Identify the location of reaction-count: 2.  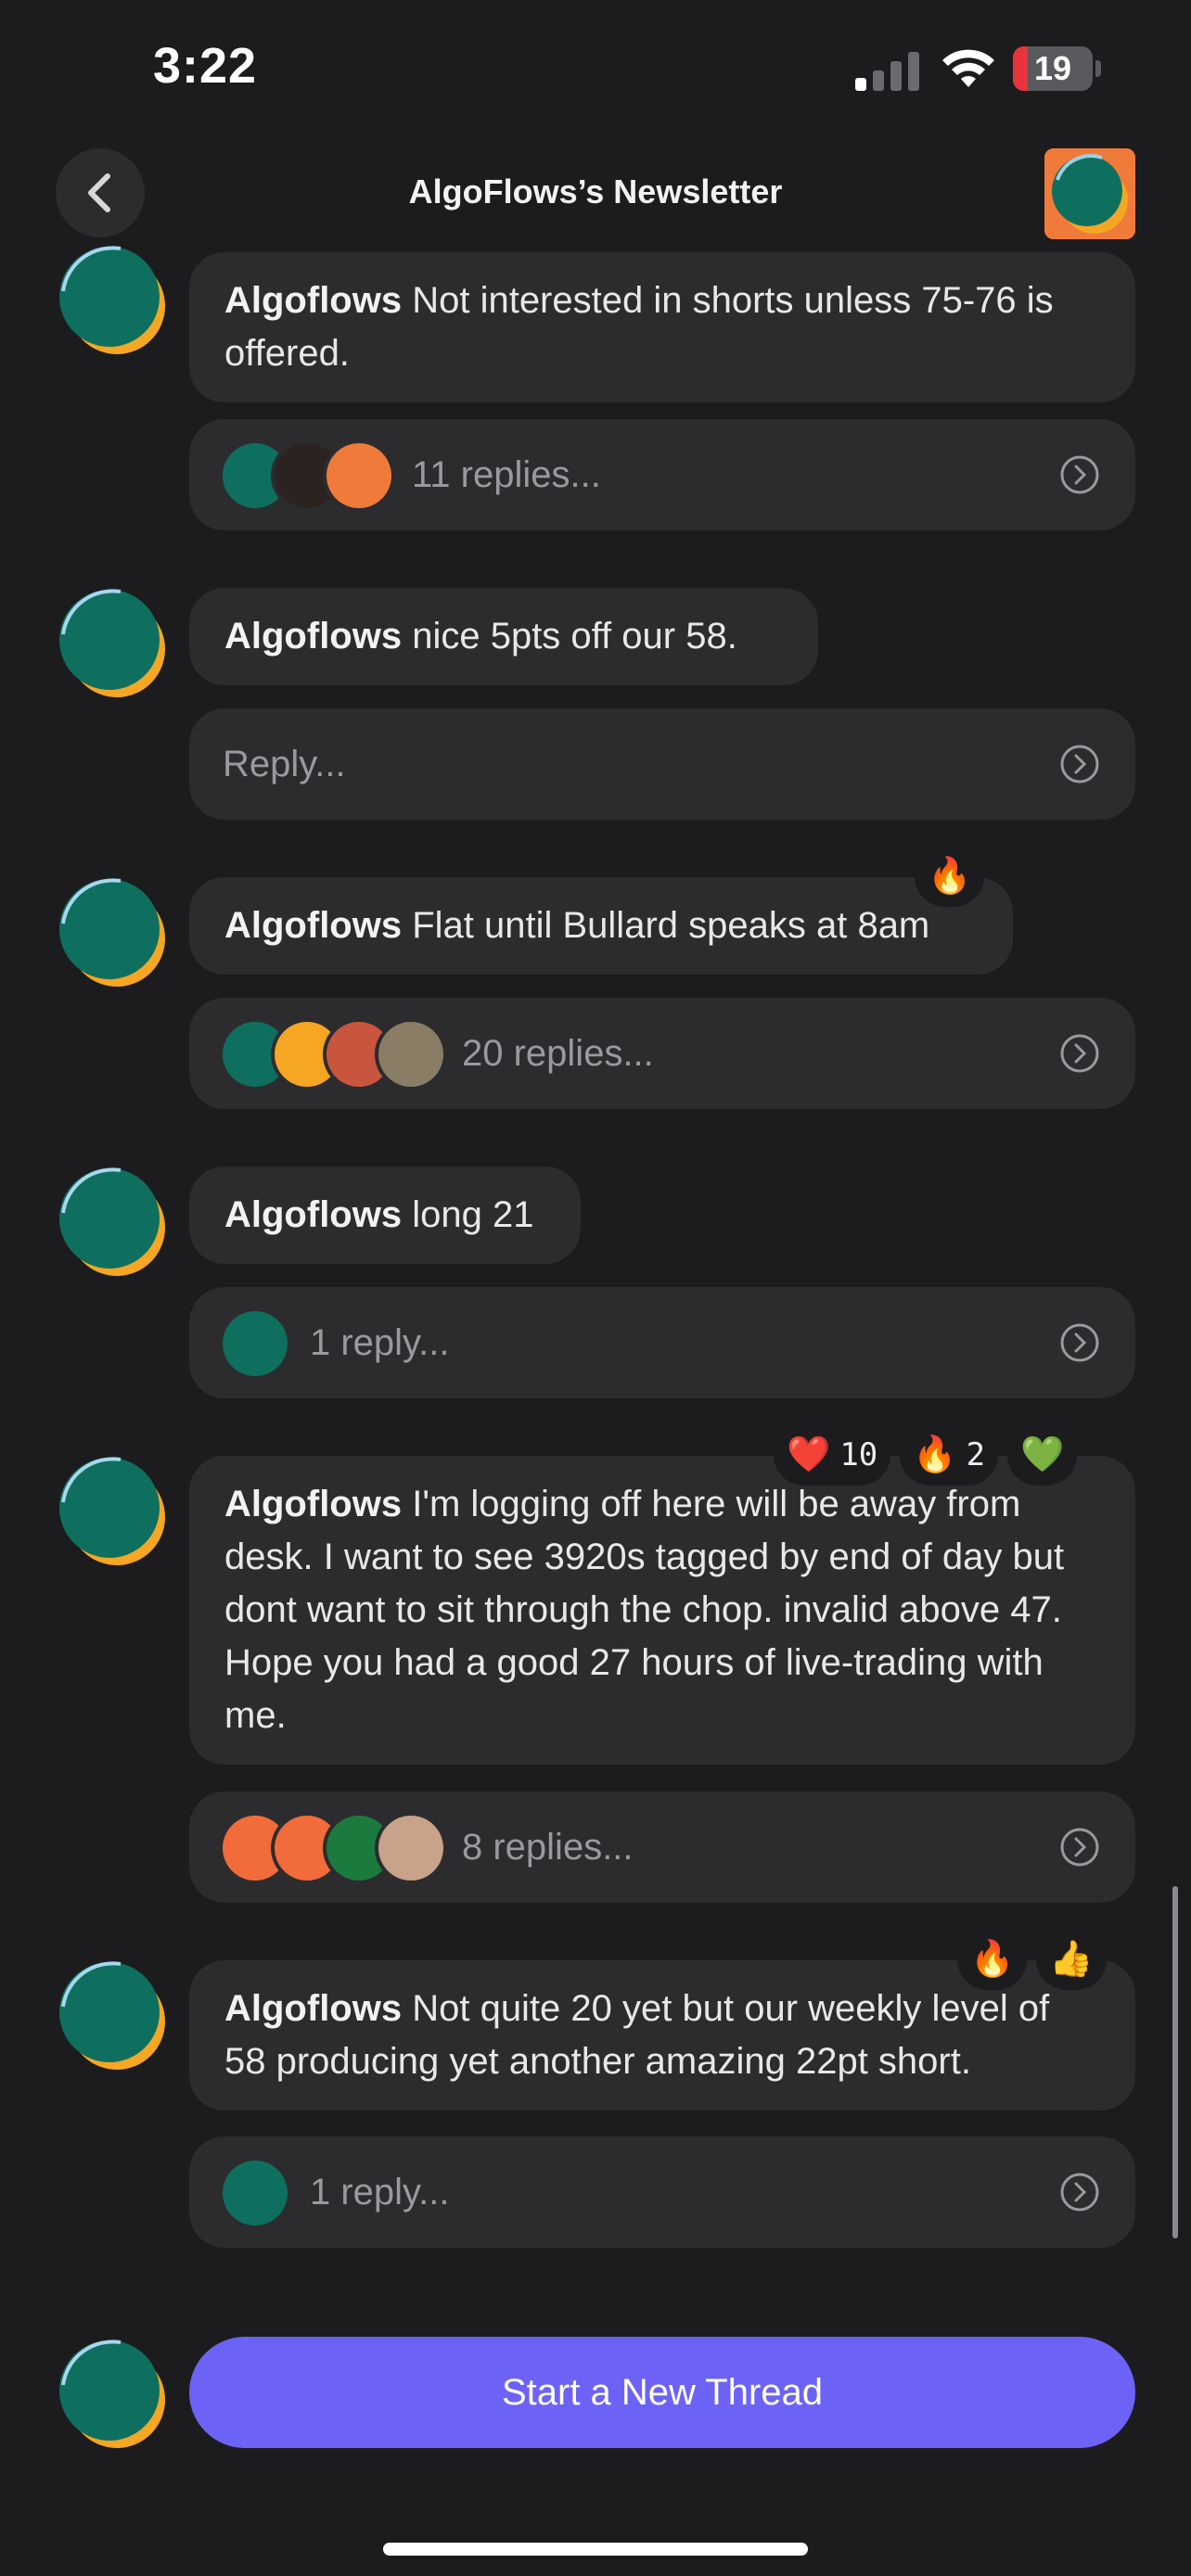
(976, 1454).